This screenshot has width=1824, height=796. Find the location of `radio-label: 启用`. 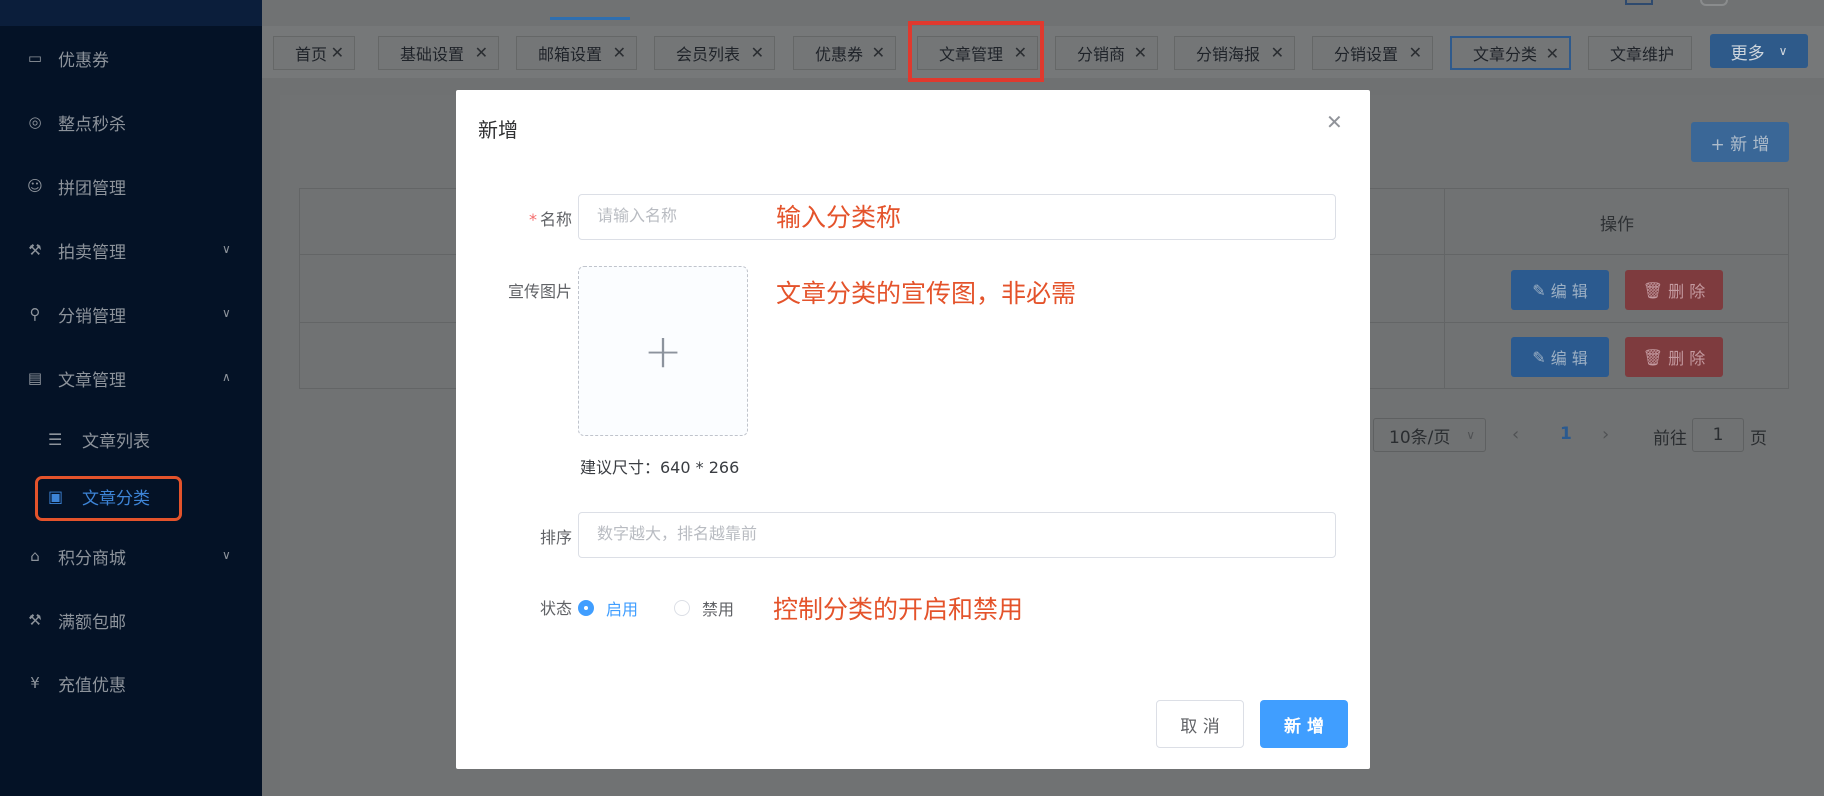

radio-label: 启用 is located at coordinates (622, 609).